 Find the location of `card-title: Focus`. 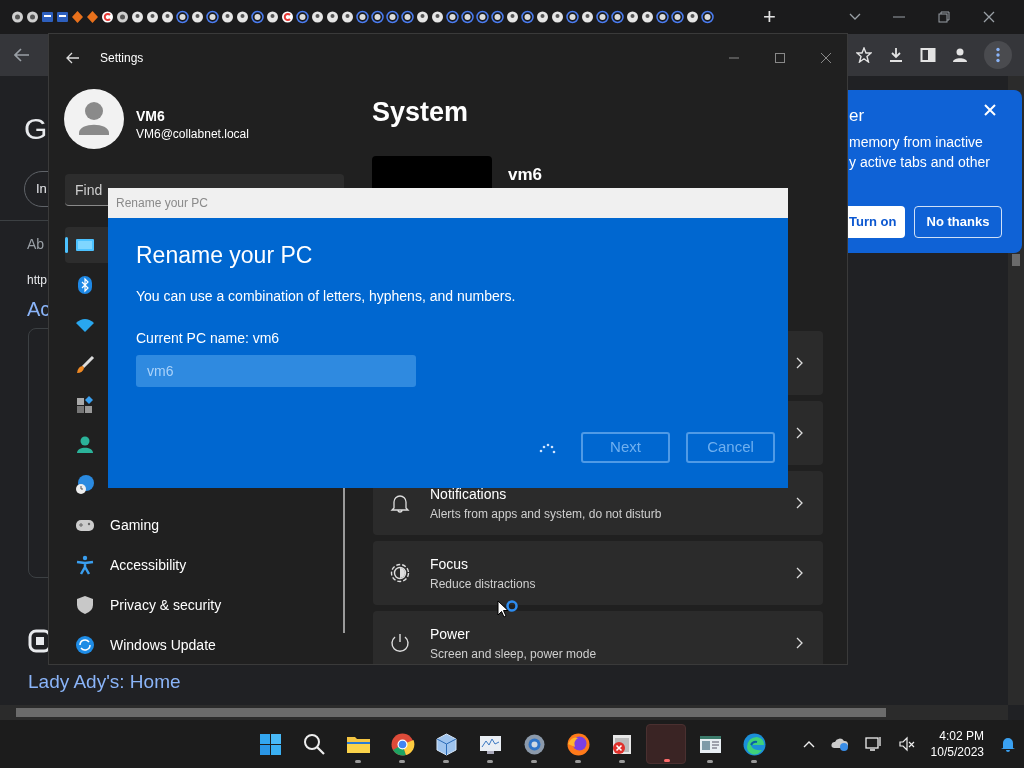

card-title: Focus is located at coordinates (450, 564).